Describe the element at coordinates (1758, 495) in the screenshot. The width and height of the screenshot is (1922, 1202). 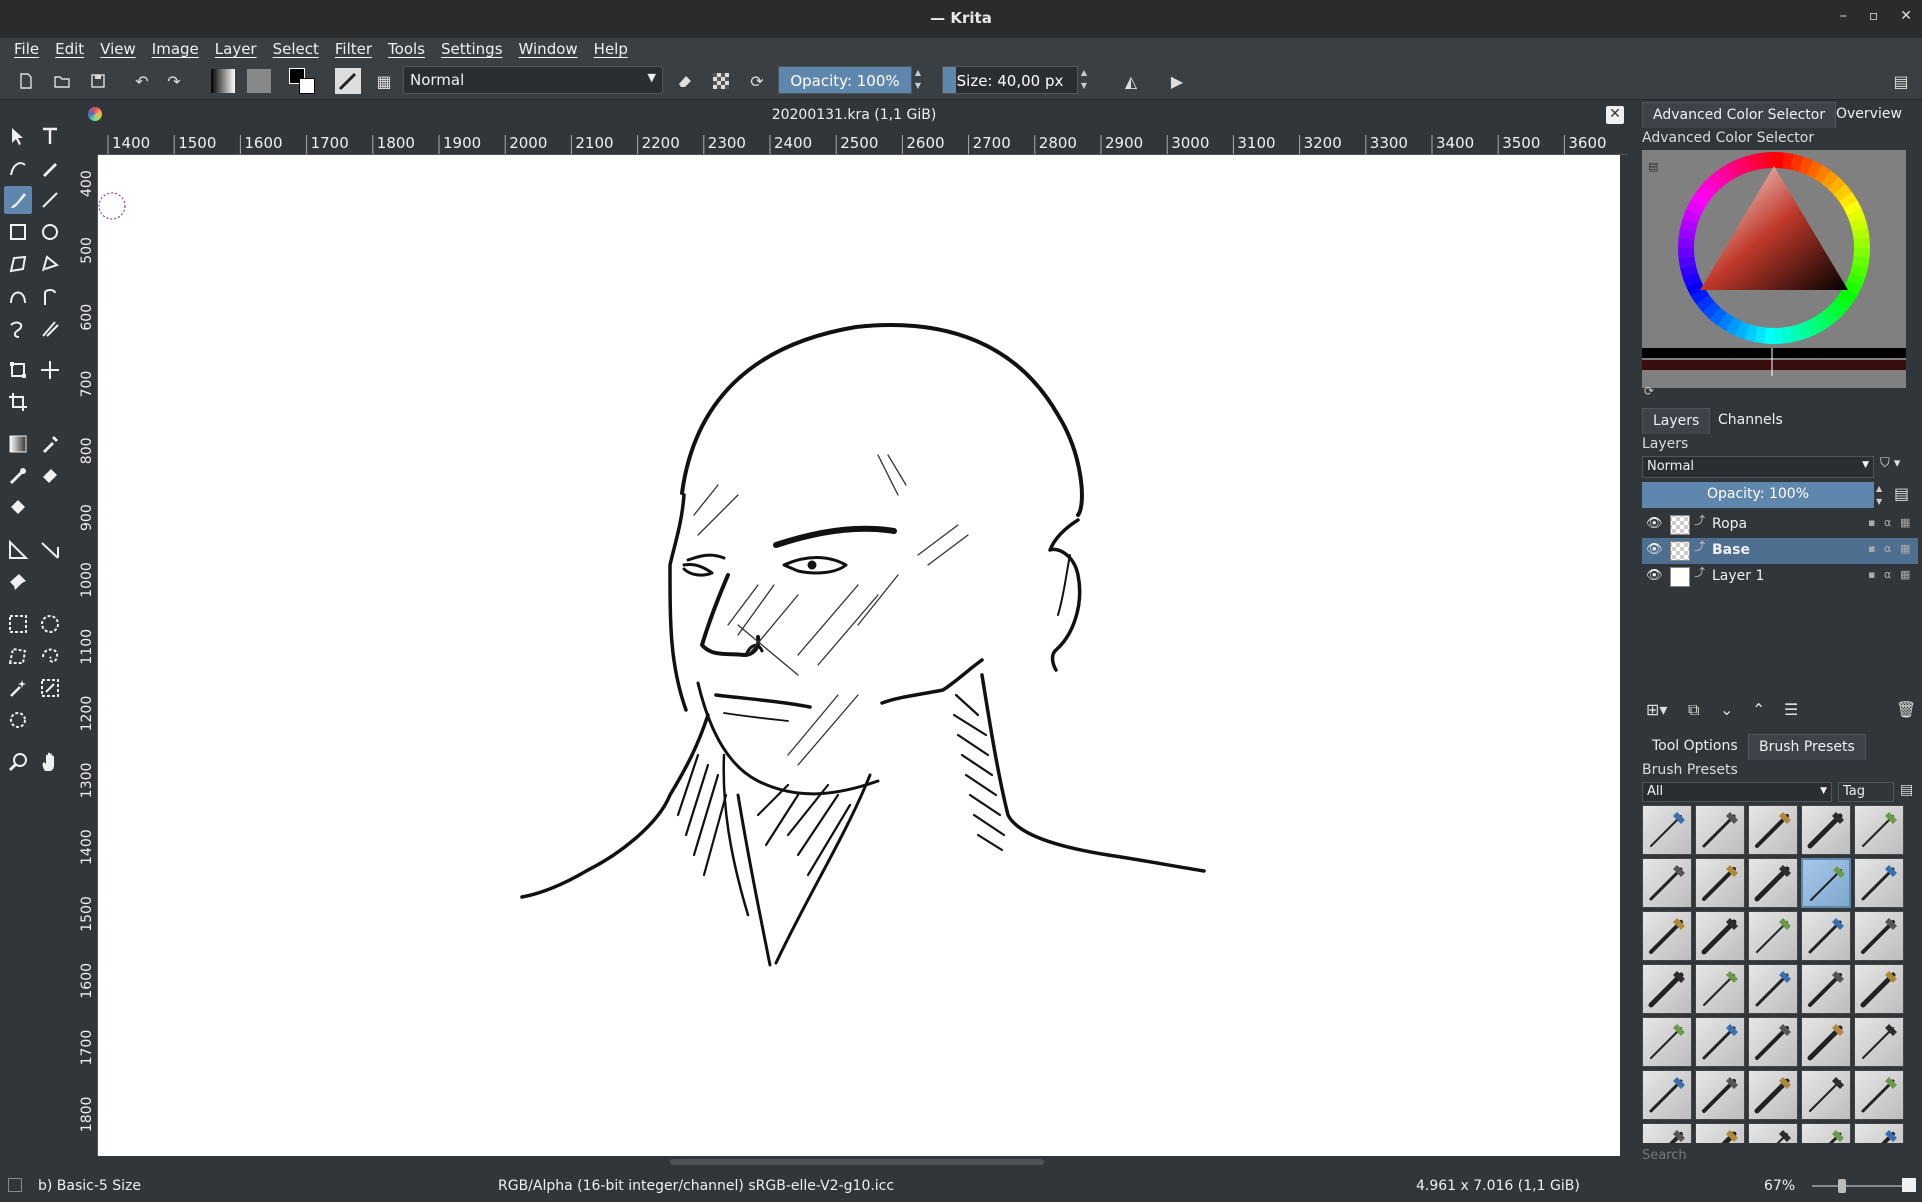
I see `layer-opacity-slider: Opacity: 100%` at that location.